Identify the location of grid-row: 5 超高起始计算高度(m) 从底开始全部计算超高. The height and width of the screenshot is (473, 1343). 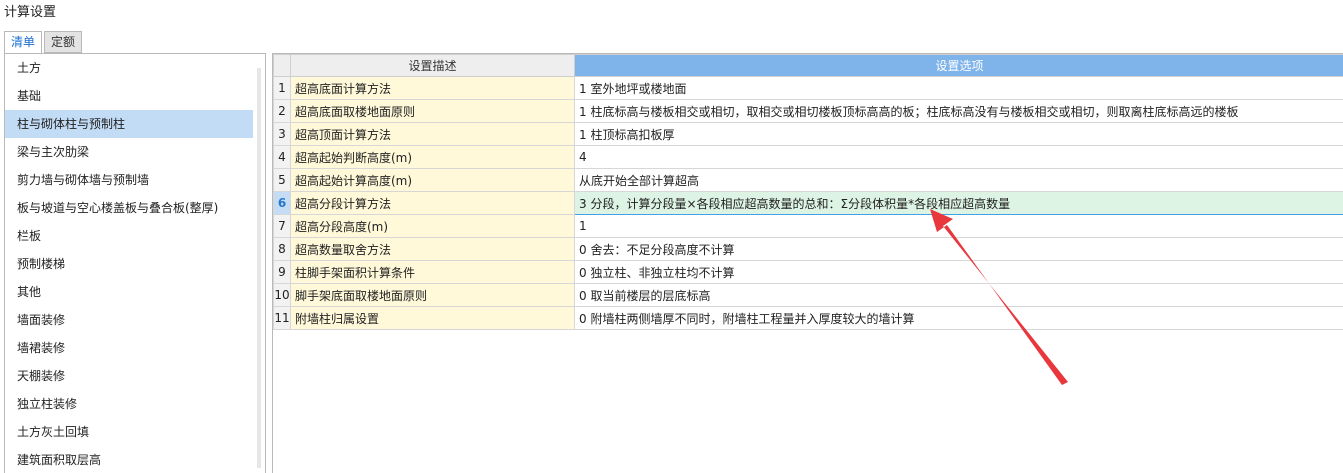
(808, 180).